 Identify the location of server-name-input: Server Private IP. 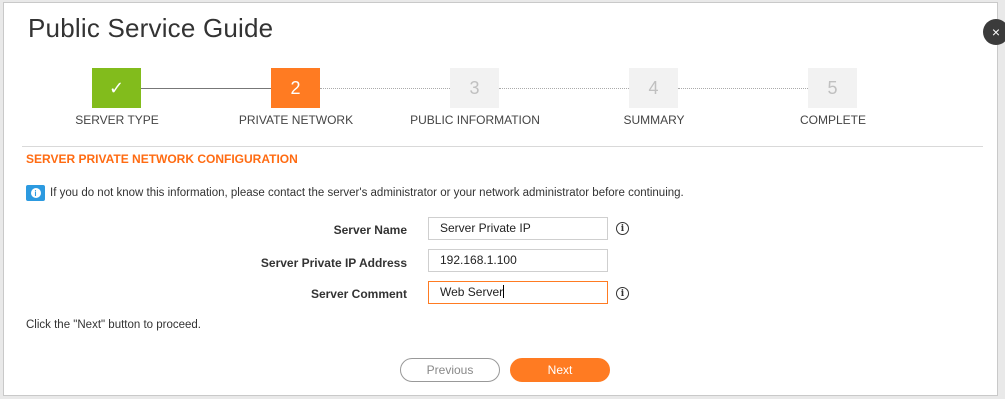
(518, 228).